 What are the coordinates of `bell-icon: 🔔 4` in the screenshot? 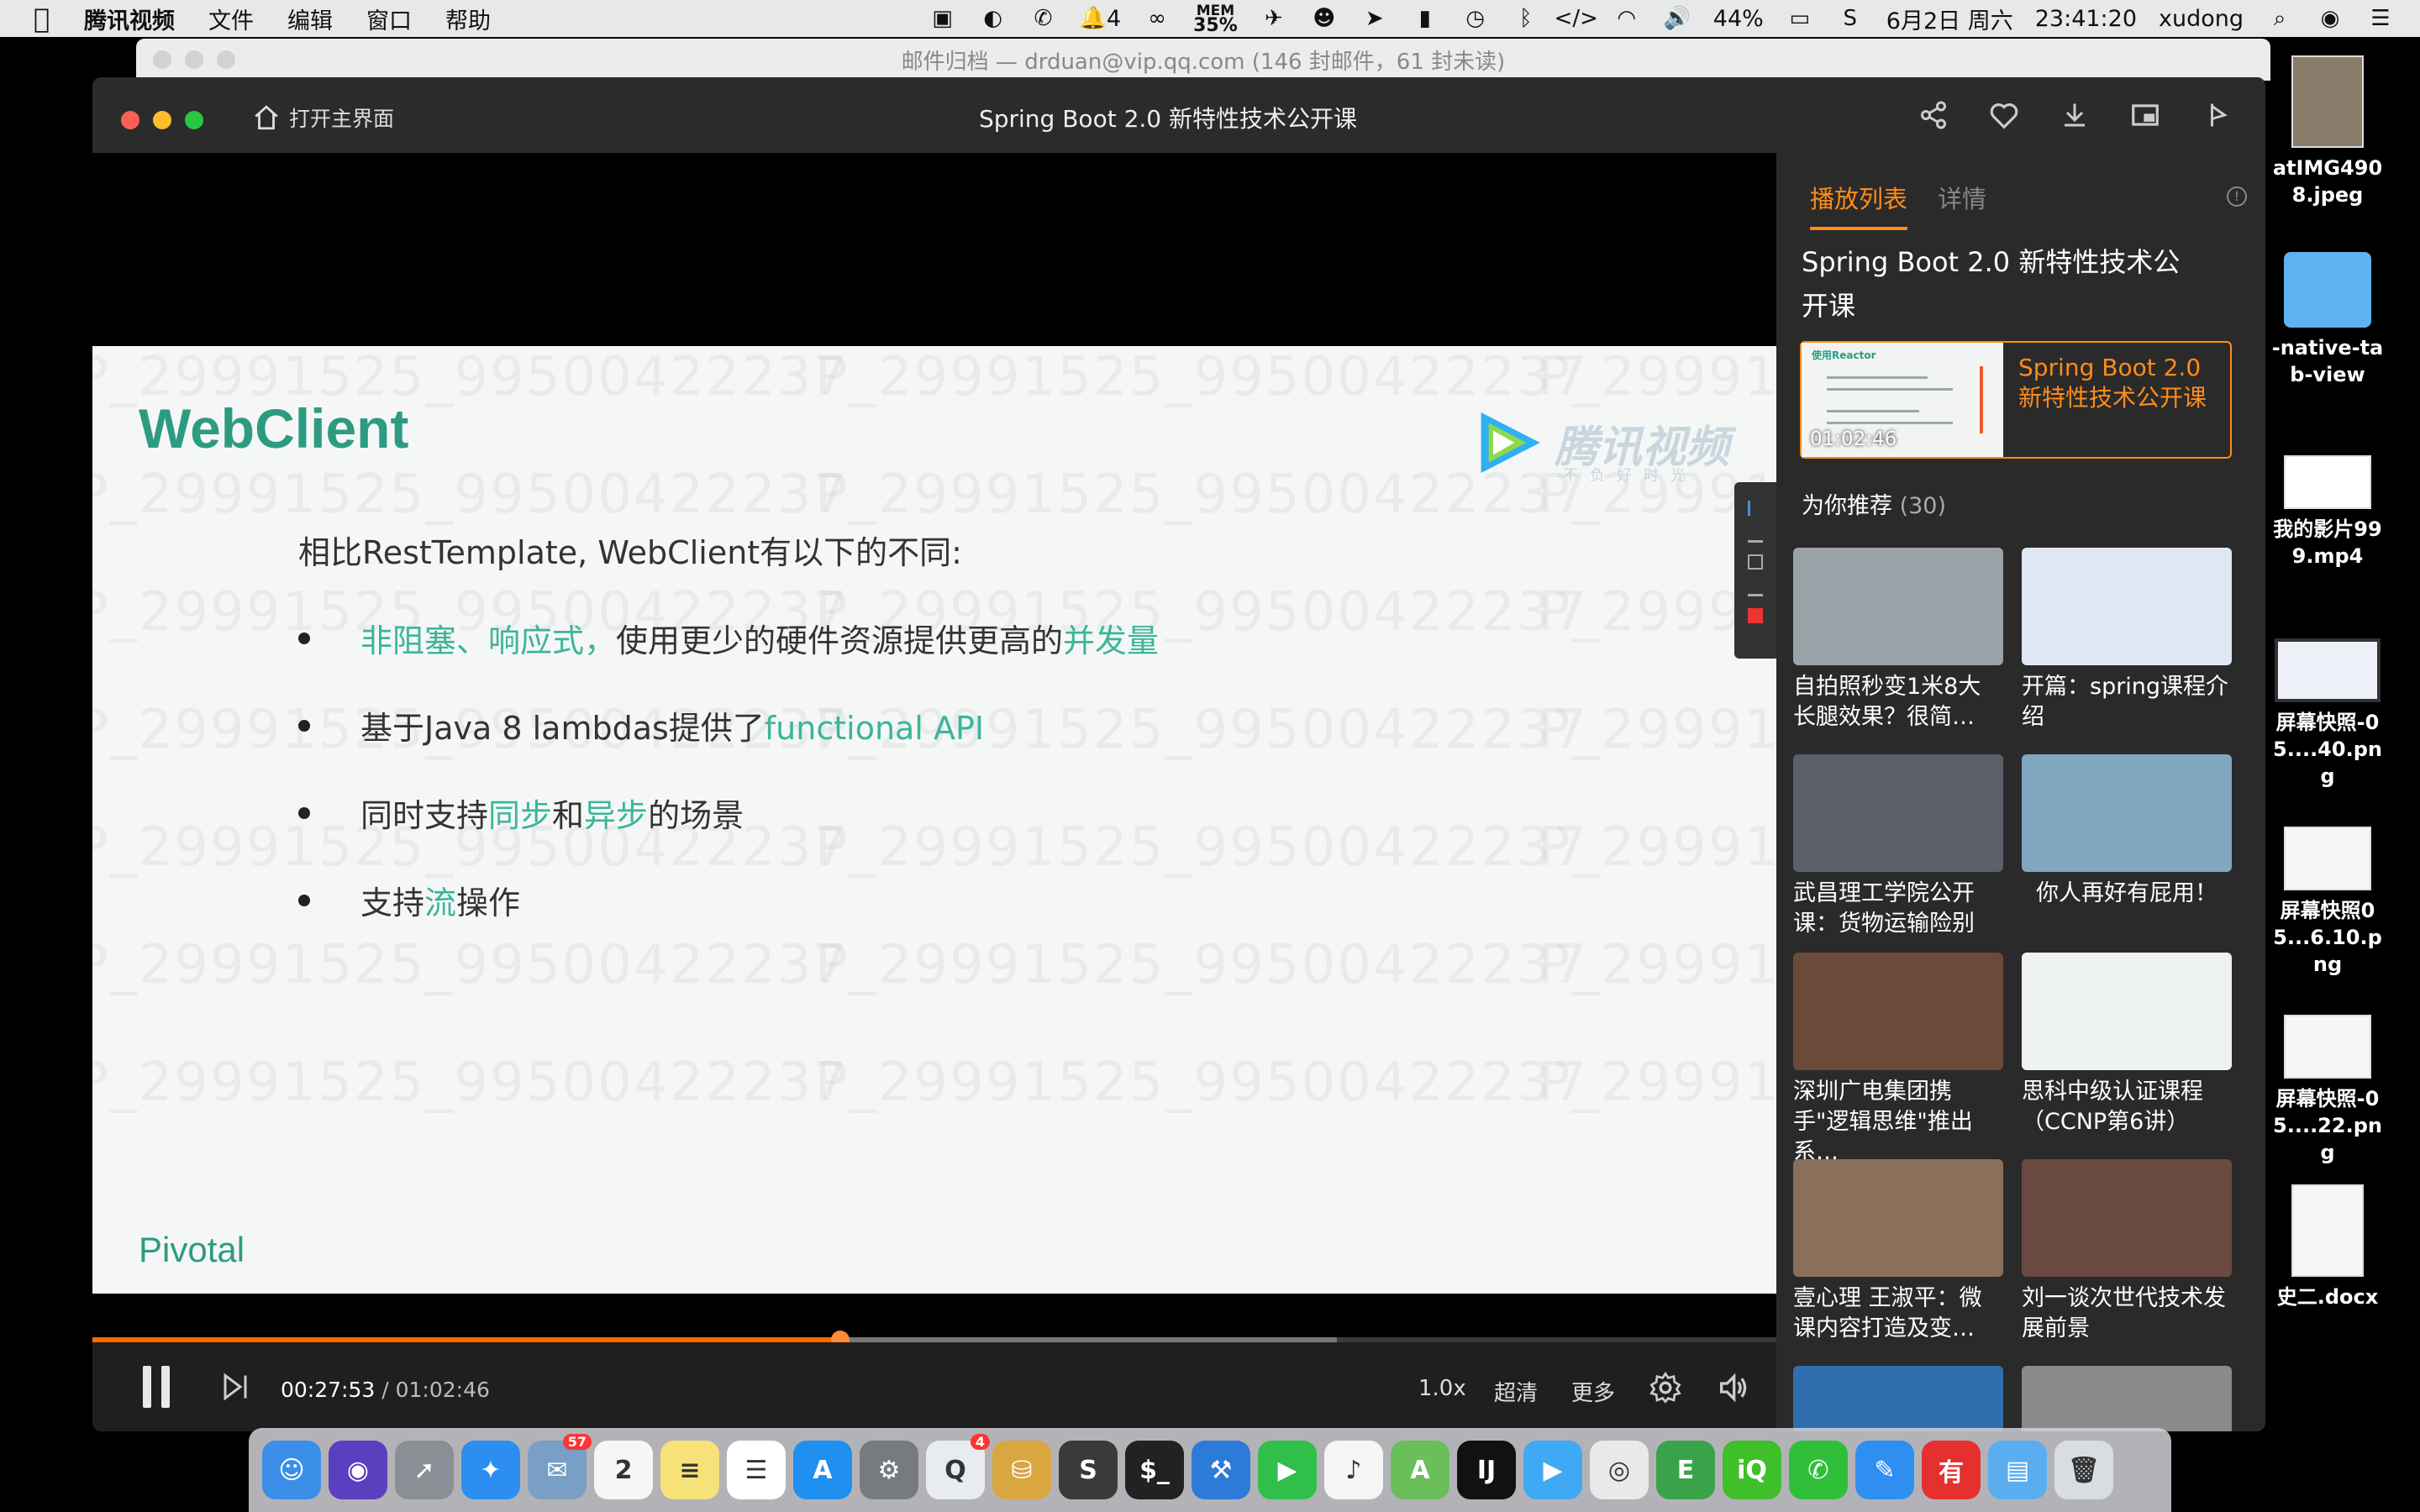 It's located at (1101, 18).